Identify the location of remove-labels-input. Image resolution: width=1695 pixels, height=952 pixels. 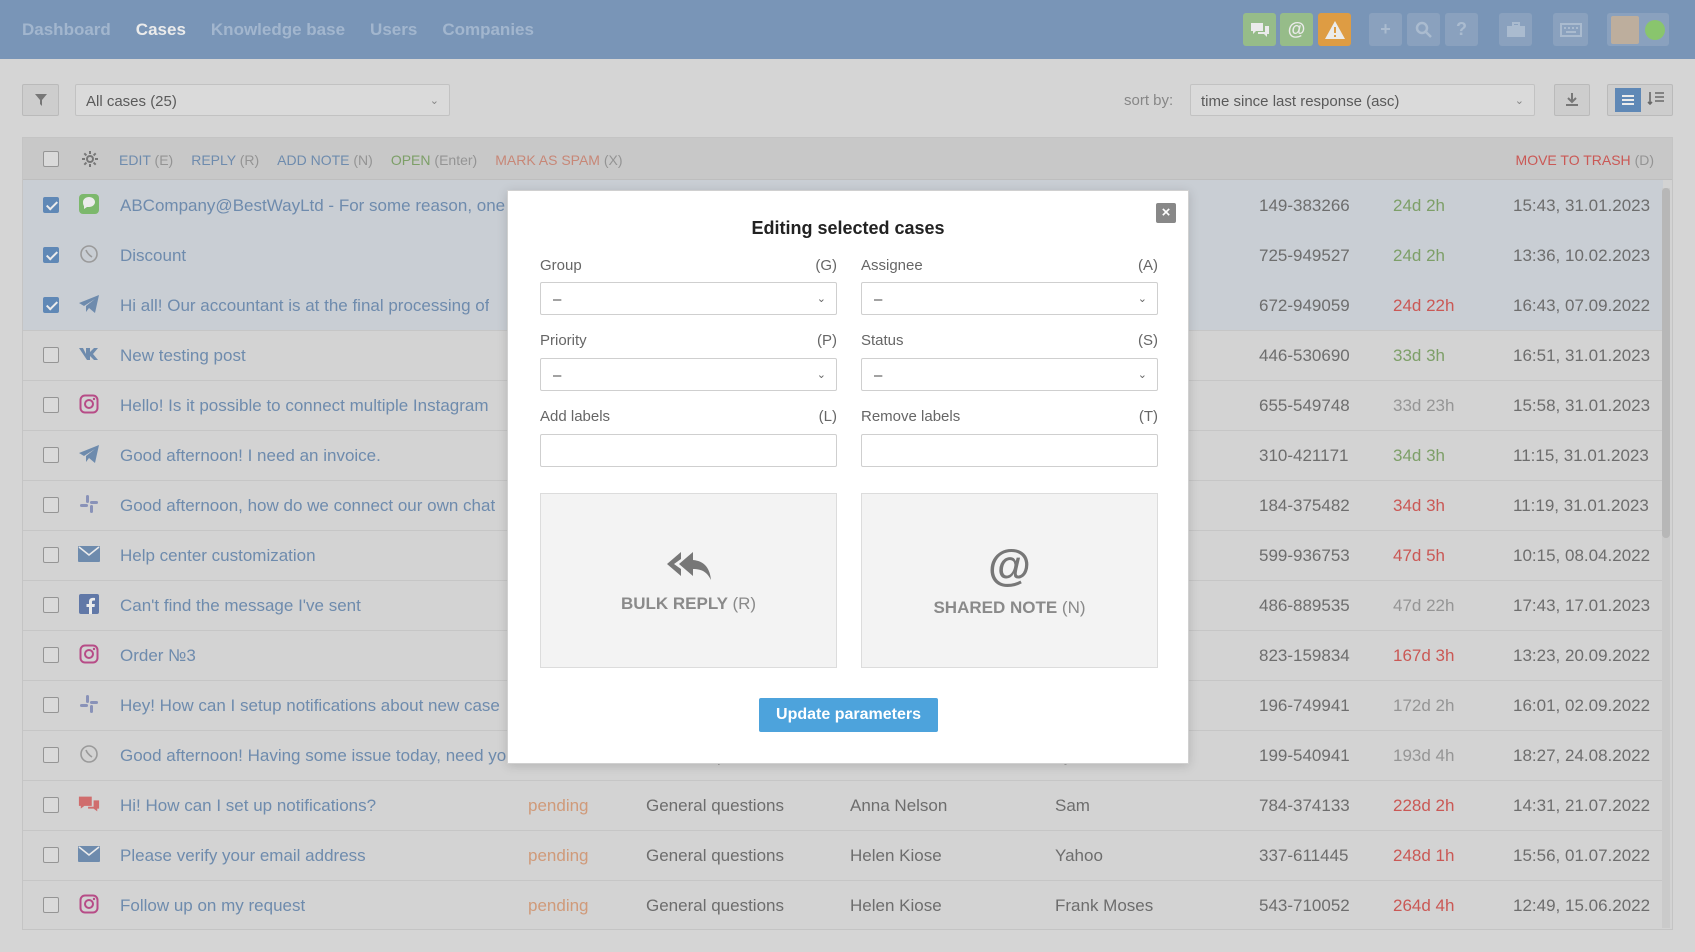
(1009, 450).